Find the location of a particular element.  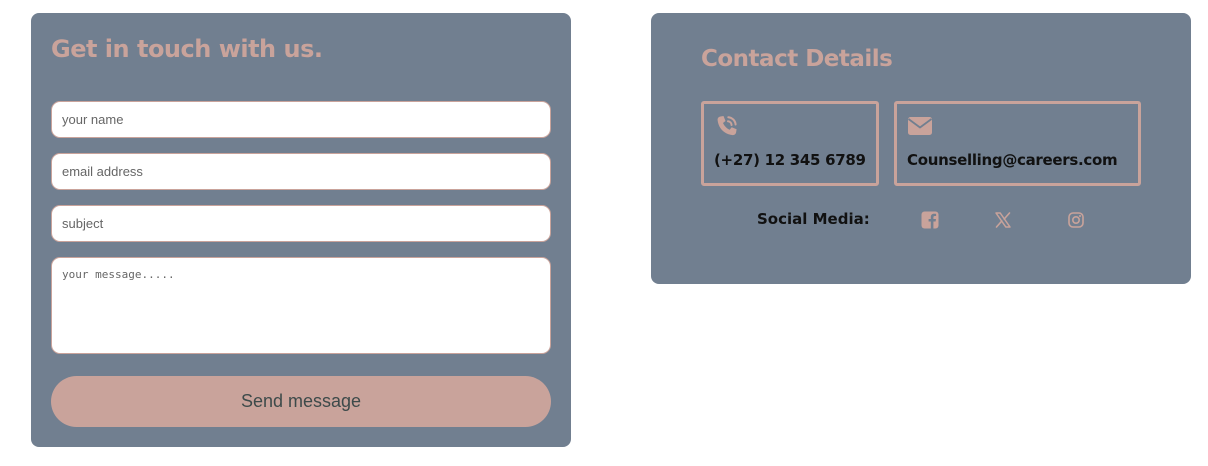

phone-volume-icon is located at coordinates (727, 126).